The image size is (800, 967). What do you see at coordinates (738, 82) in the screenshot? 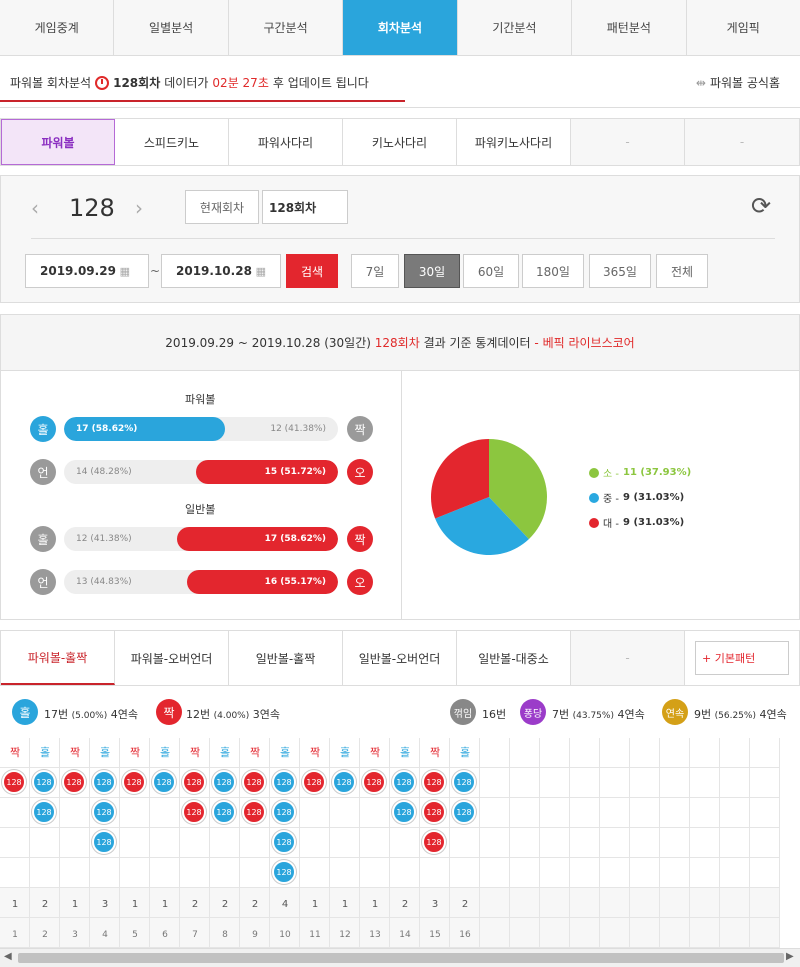
I see `official-link: ⇹ 파워볼 공식홈` at bounding box center [738, 82].